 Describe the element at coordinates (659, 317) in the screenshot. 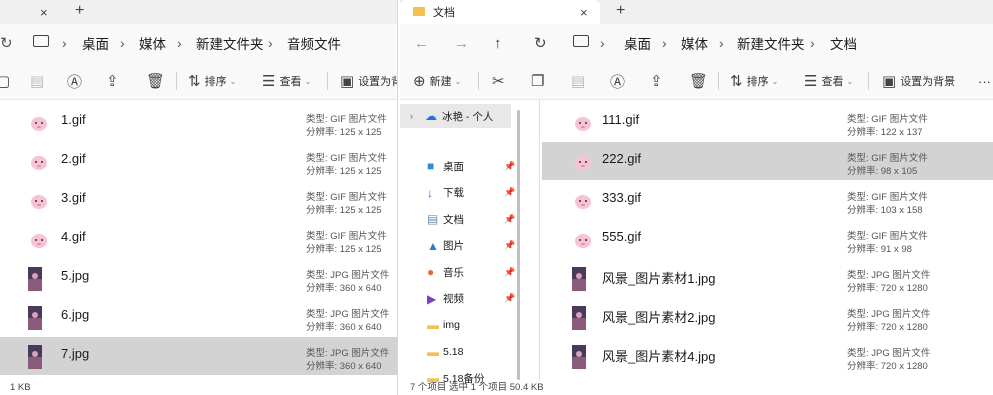

I see `file-name: 风景_图片素材2.jpg` at that location.